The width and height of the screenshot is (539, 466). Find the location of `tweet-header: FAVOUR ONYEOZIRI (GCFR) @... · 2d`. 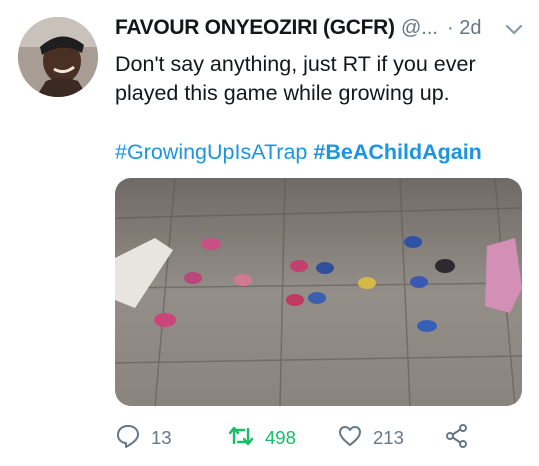

tweet-header: FAVOUR ONYEOZIRI (GCFR) @... · 2d is located at coordinates (320, 32).